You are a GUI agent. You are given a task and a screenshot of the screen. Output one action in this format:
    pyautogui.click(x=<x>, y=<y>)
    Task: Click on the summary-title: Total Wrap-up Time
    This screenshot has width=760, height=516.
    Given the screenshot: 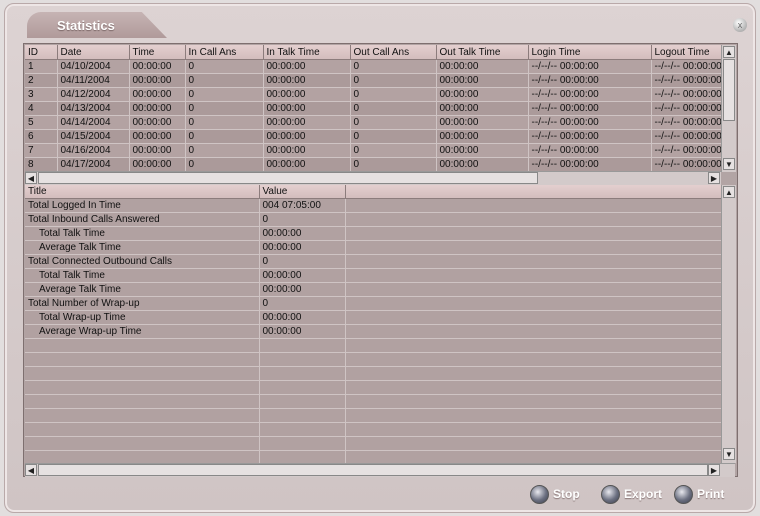 What is the action you would take?
    pyautogui.click(x=142, y=317)
    